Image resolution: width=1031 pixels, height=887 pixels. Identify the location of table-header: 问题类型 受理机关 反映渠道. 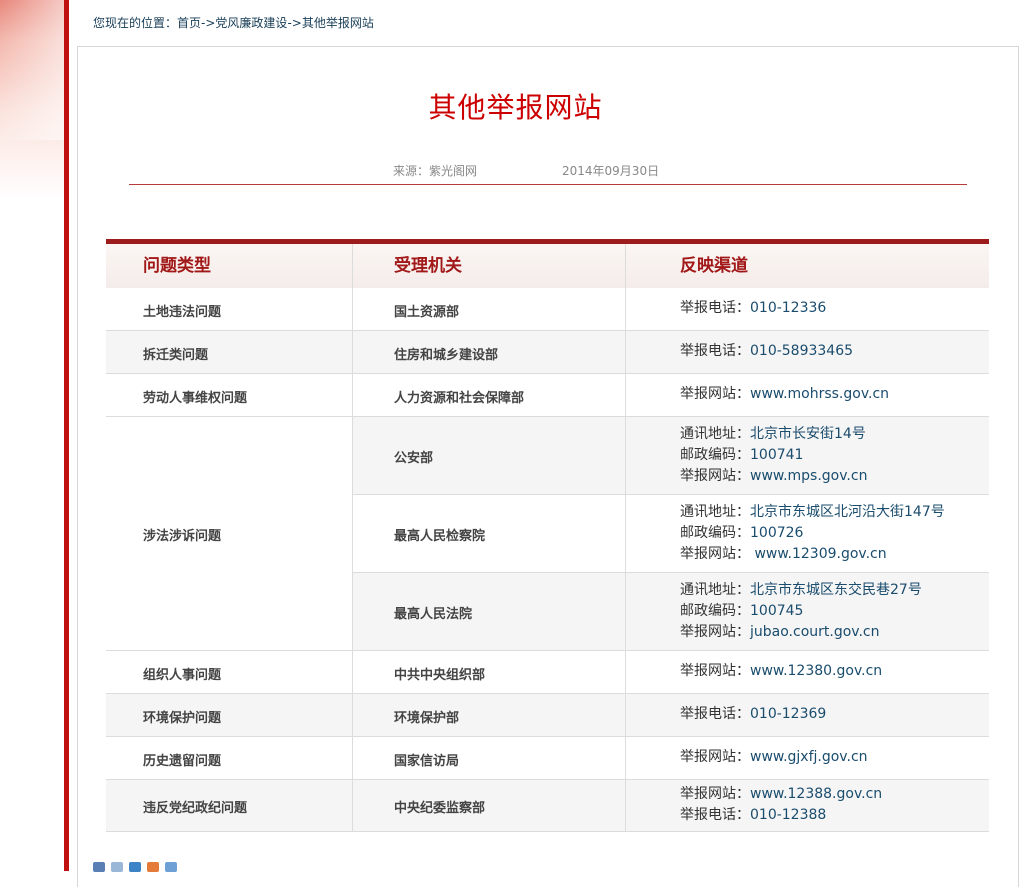
(547, 265).